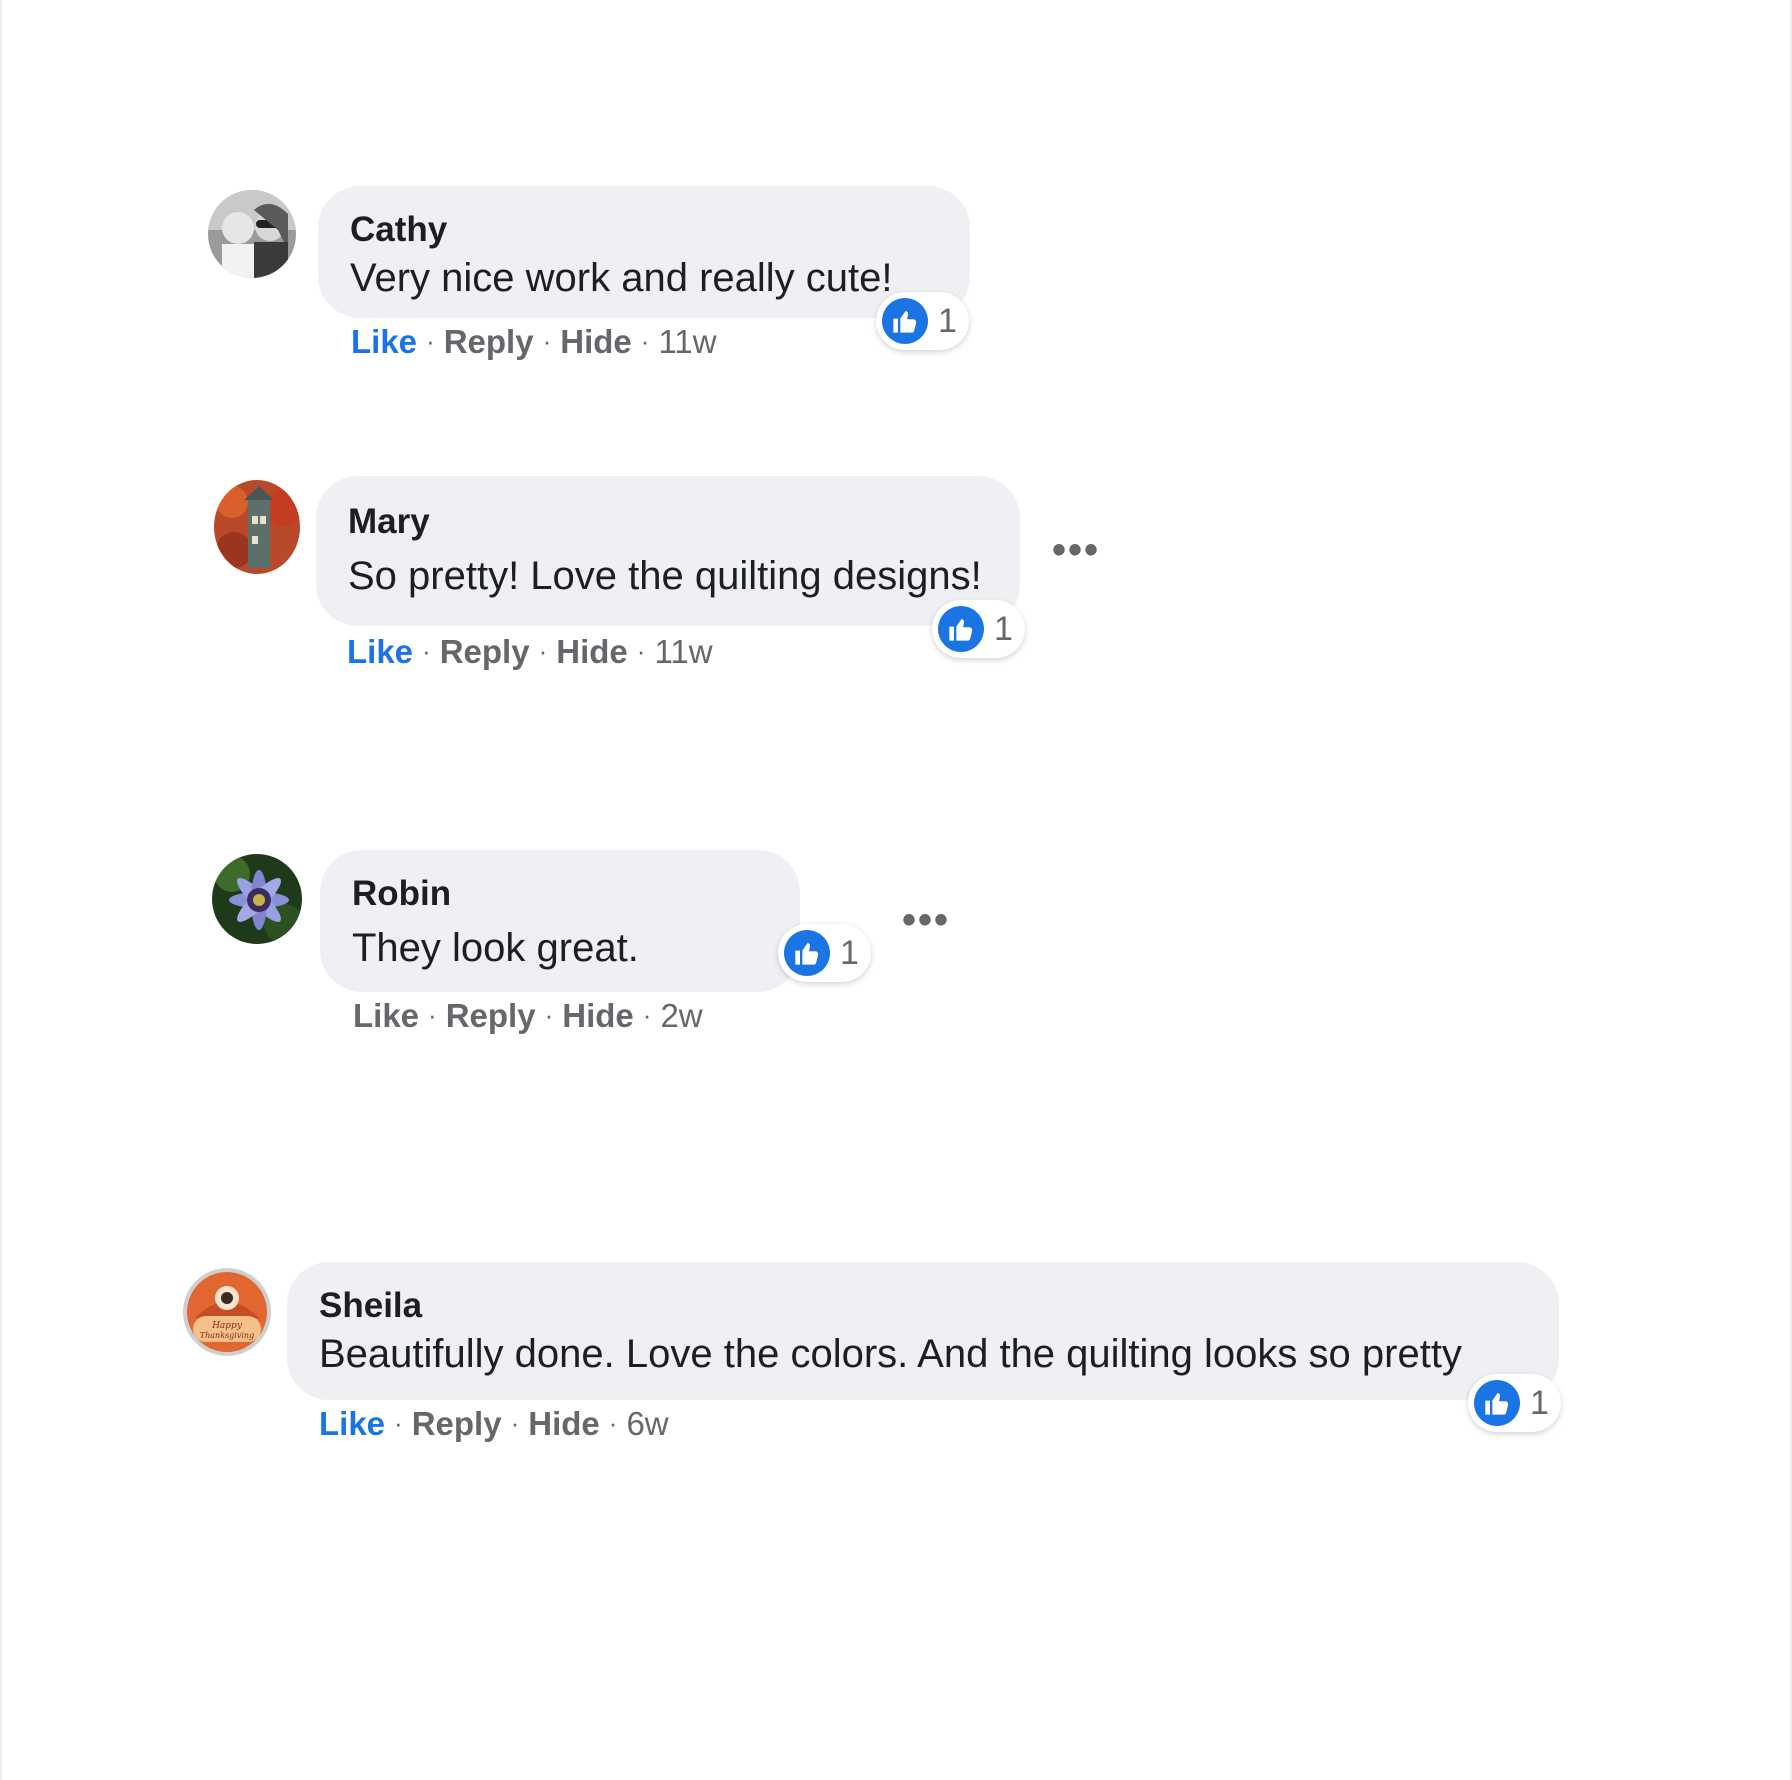 This screenshot has height=1780, width=1792. Describe the element at coordinates (1, 890) in the screenshot. I see `left-edge` at that location.